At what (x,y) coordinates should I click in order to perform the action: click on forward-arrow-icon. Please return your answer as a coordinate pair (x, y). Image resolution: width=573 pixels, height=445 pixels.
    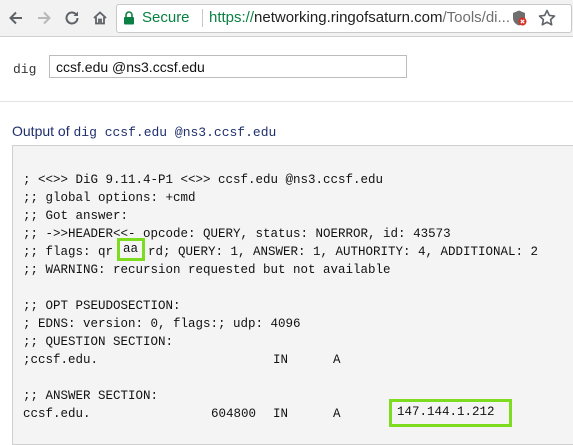
    Looking at the image, I should click on (44, 18).